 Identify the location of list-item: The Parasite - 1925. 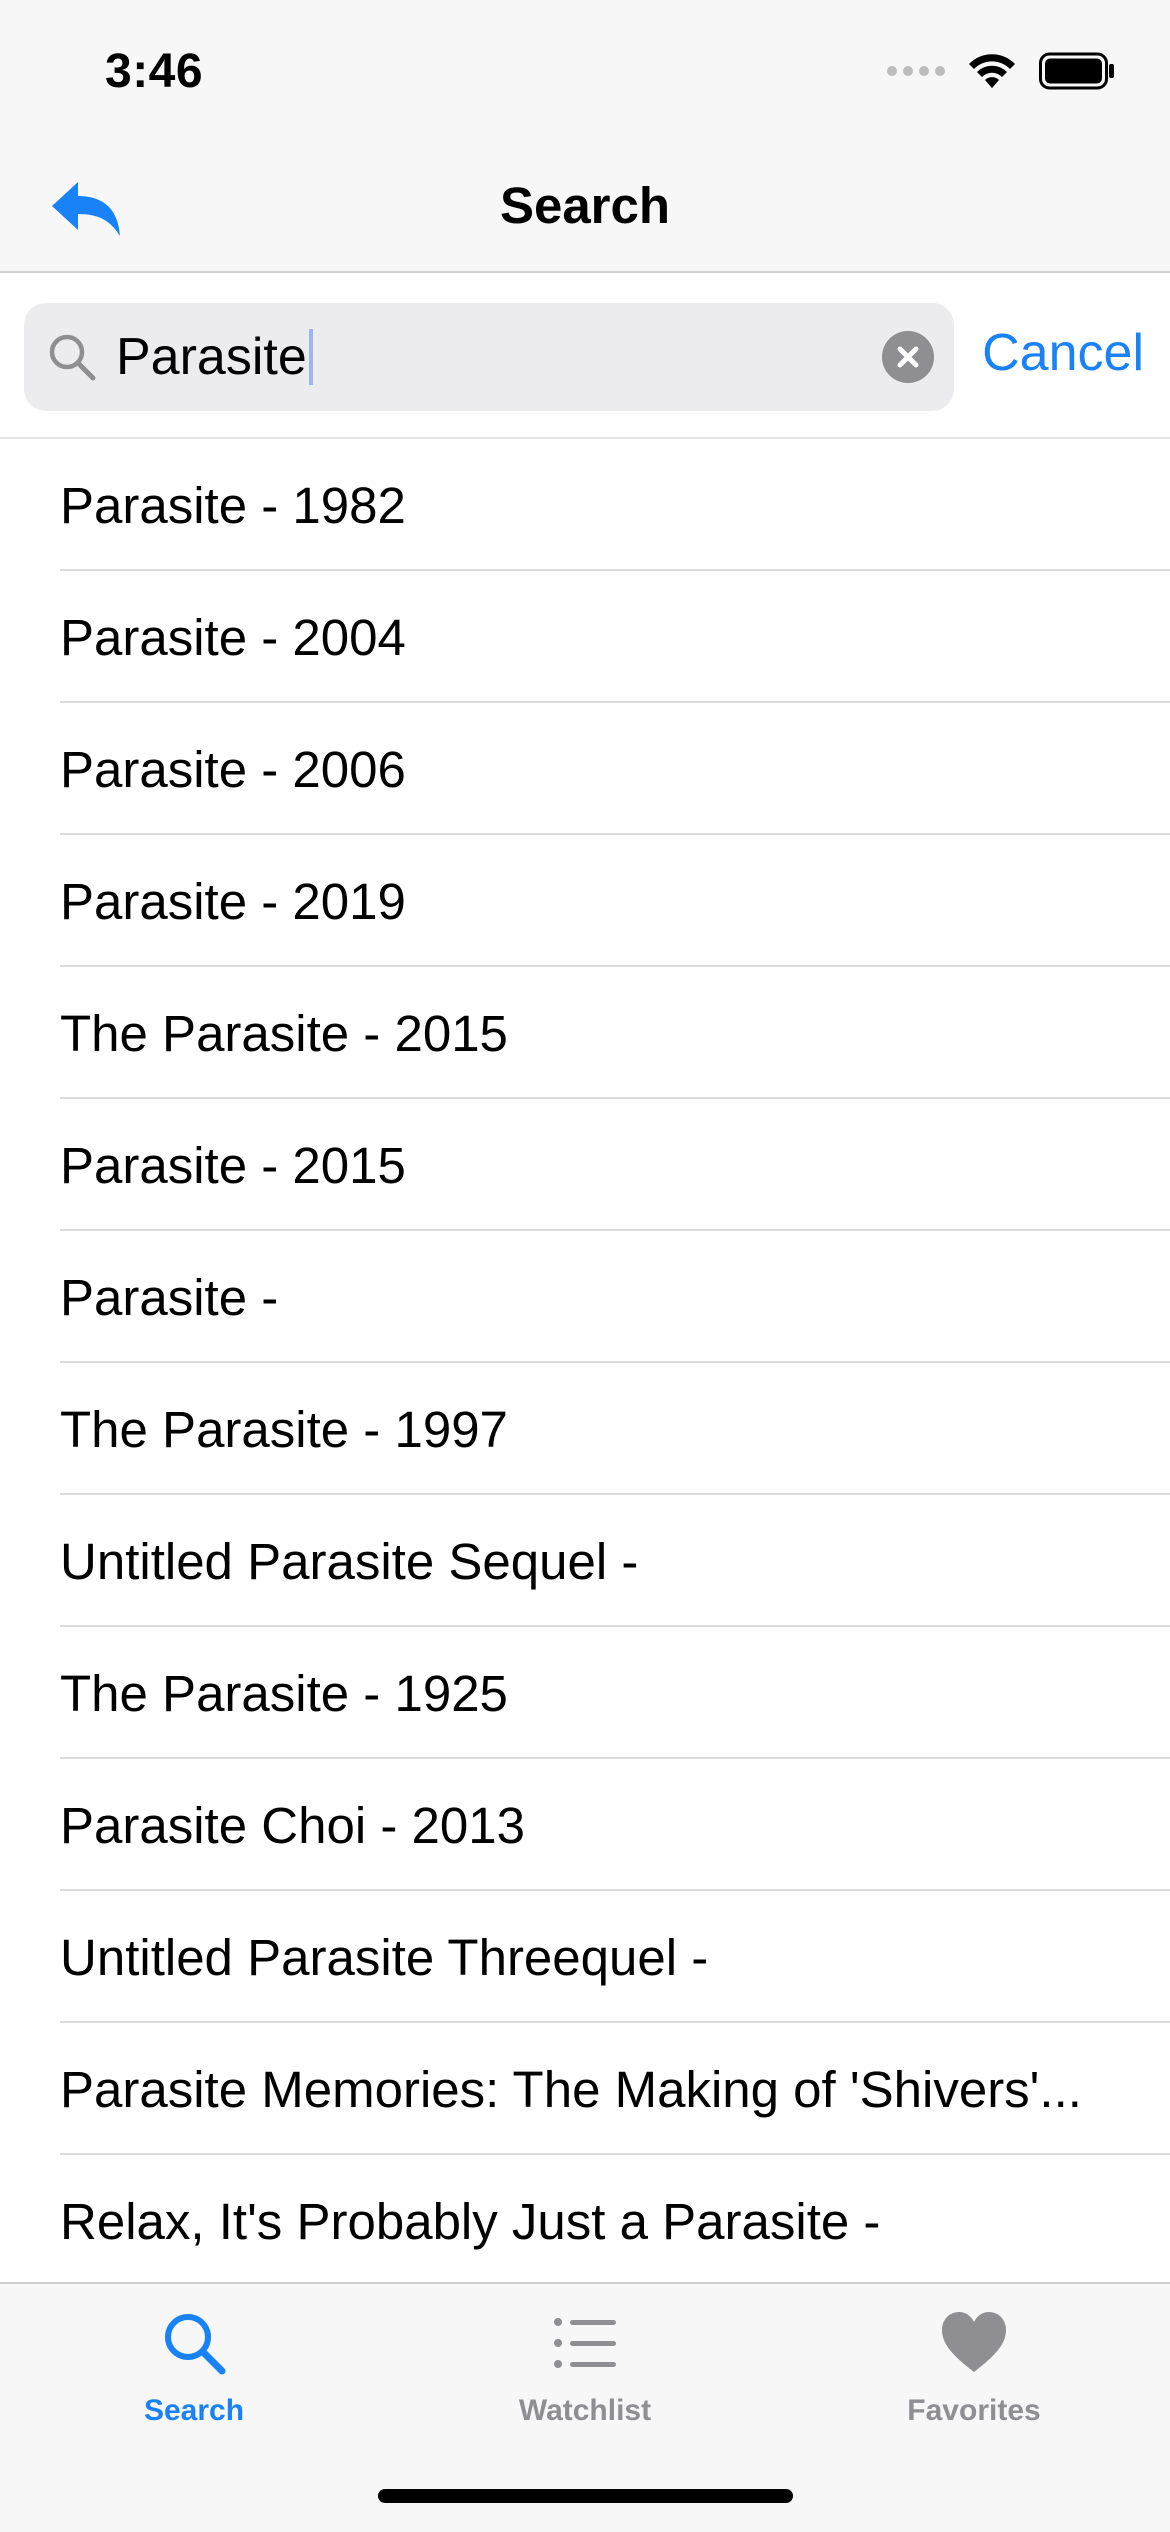
(585, 1693).